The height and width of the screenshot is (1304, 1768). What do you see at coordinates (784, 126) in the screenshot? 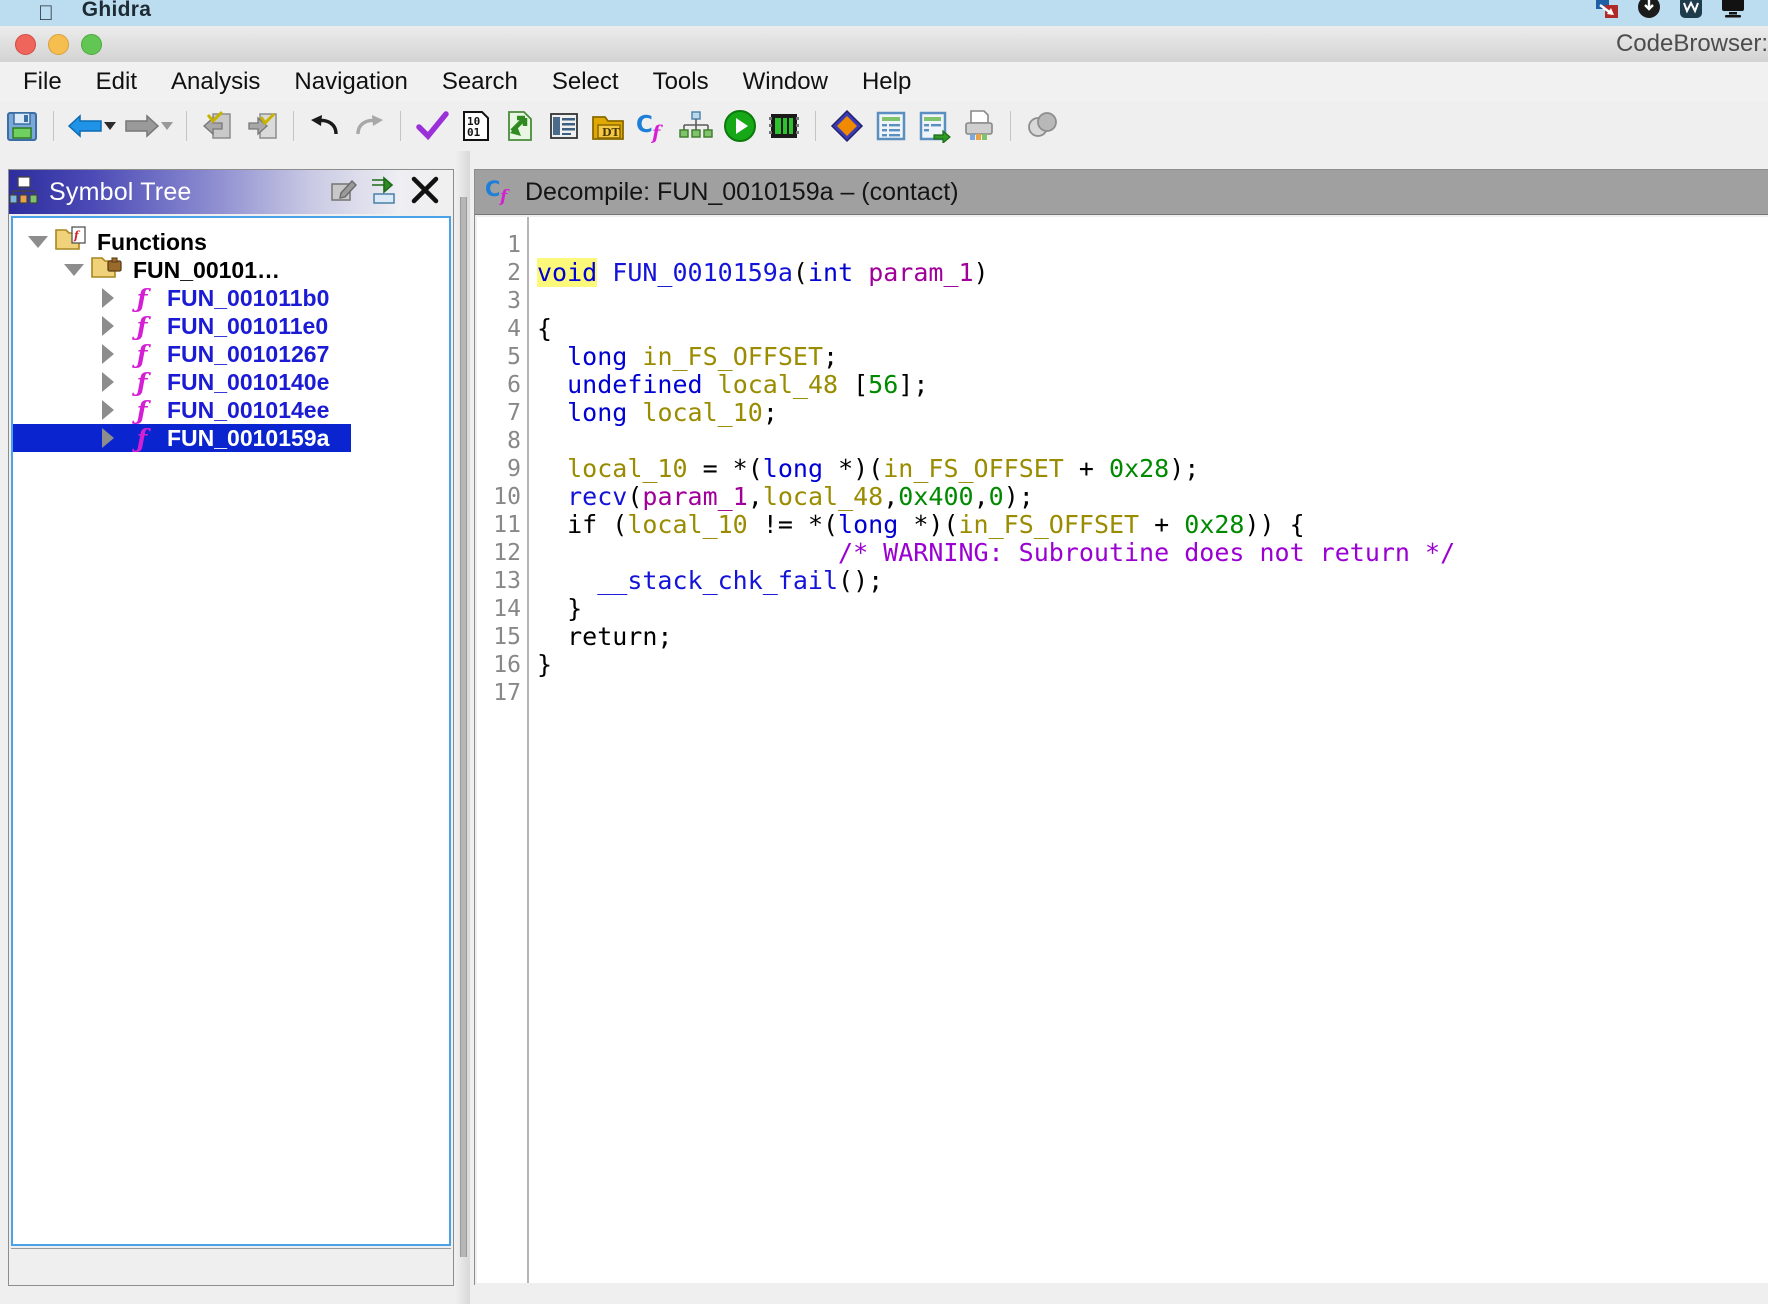
I see `processor-icon` at bounding box center [784, 126].